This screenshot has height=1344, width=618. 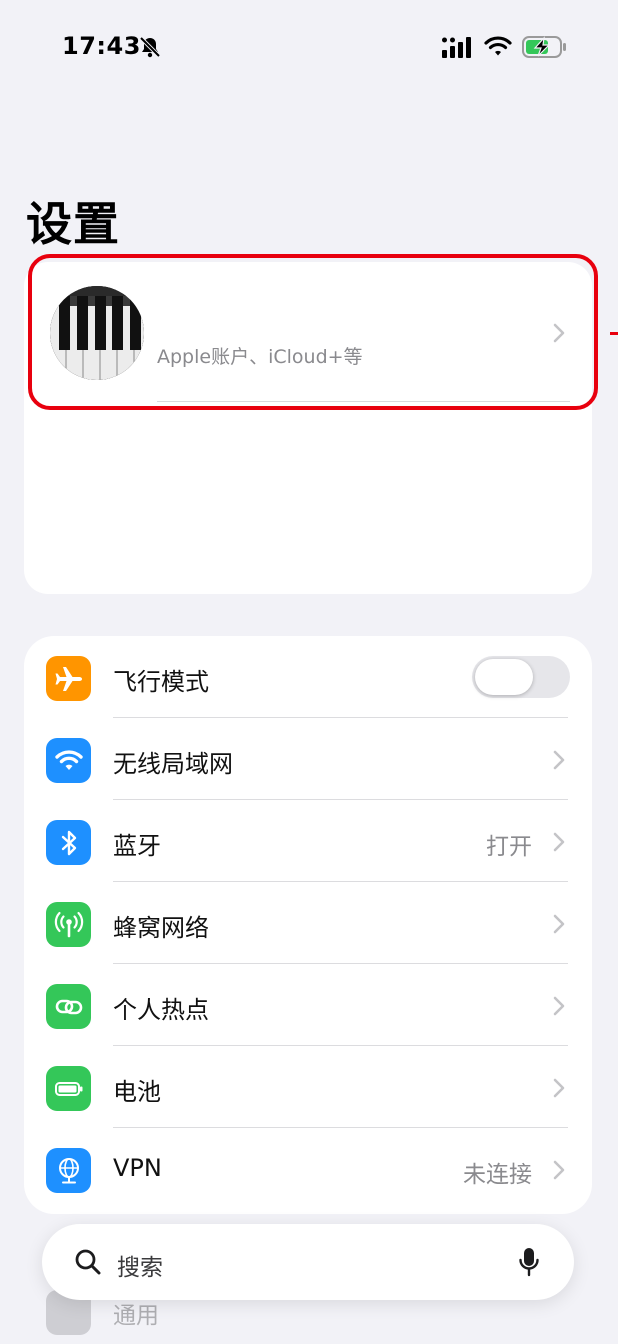 What do you see at coordinates (313, 332) in the screenshot?
I see `highlight-box` at bounding box center [313, 332].